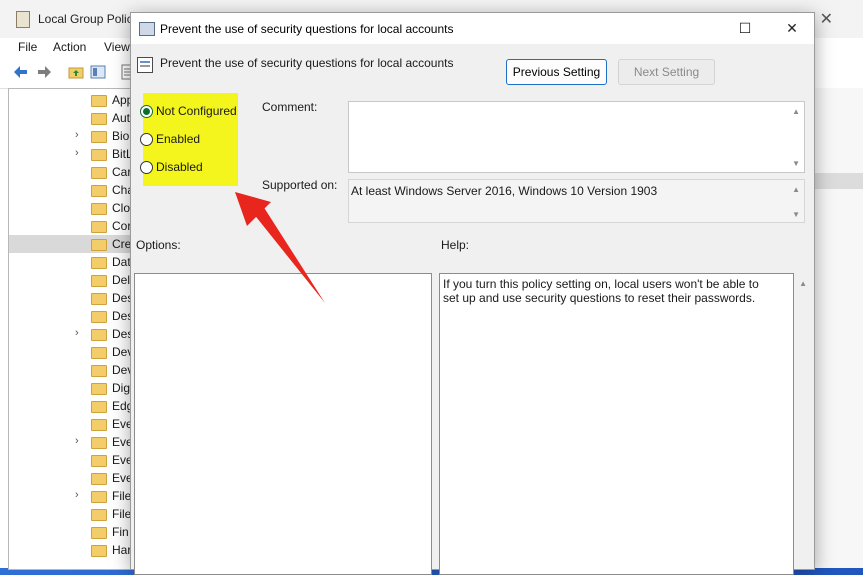 The image size is (863, 575). What do you see at coordinates (290, 107) in the screenshot?
I see `comment-label: Comment:` at bounding box center [290, 107].